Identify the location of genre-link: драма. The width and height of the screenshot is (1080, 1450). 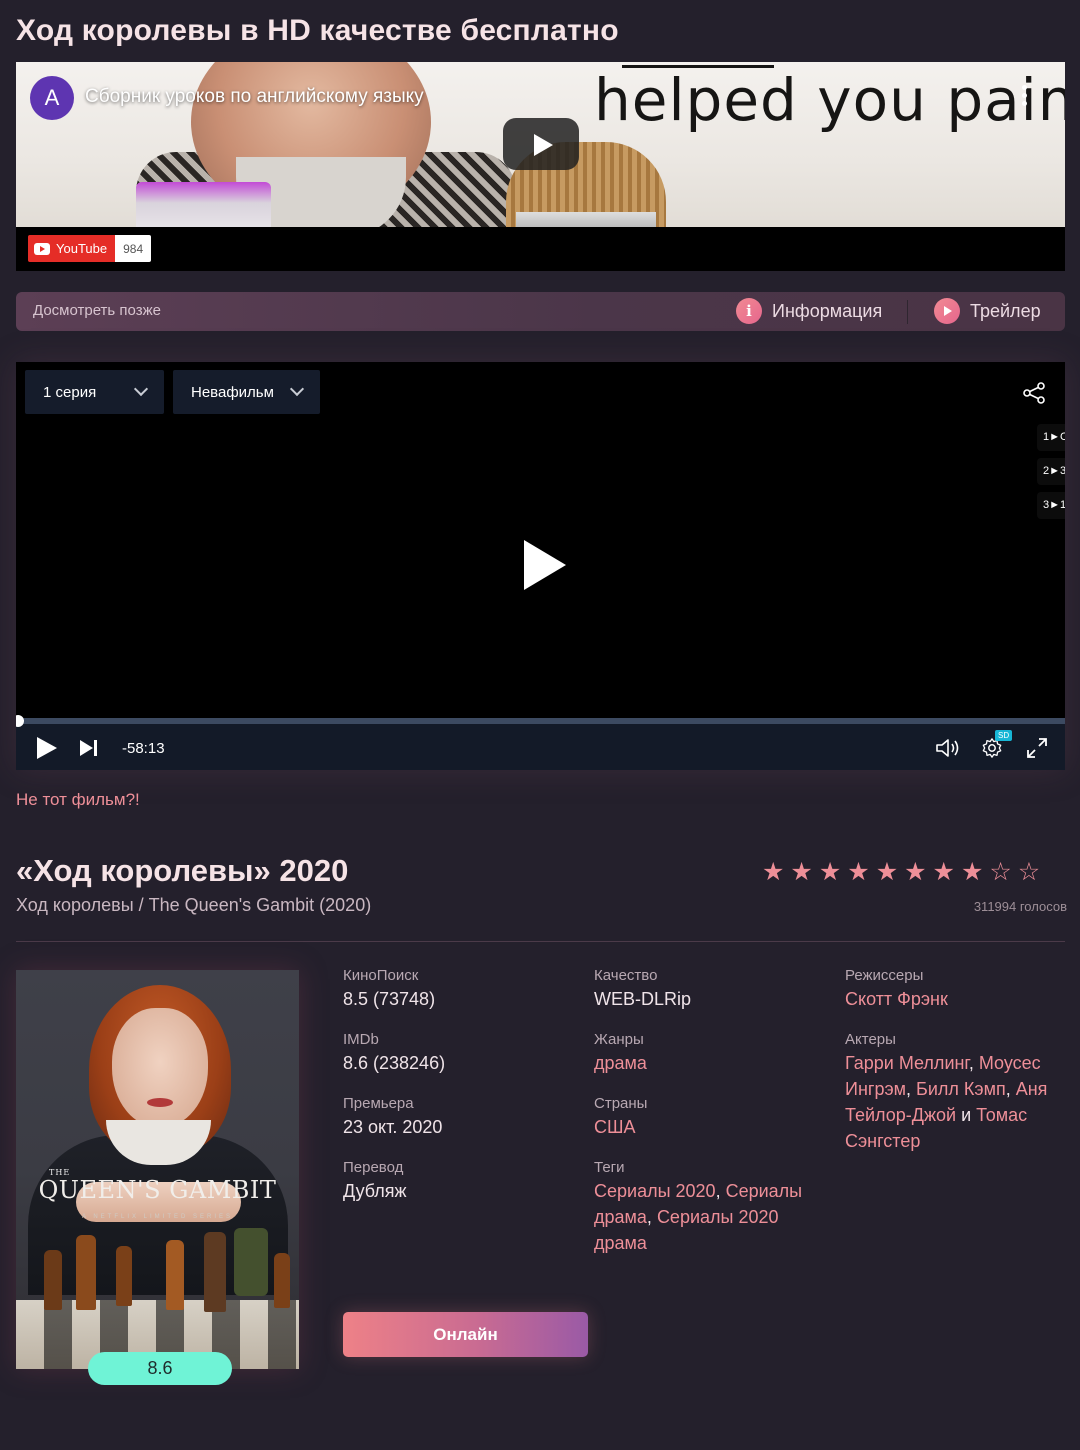
(709, 1063).